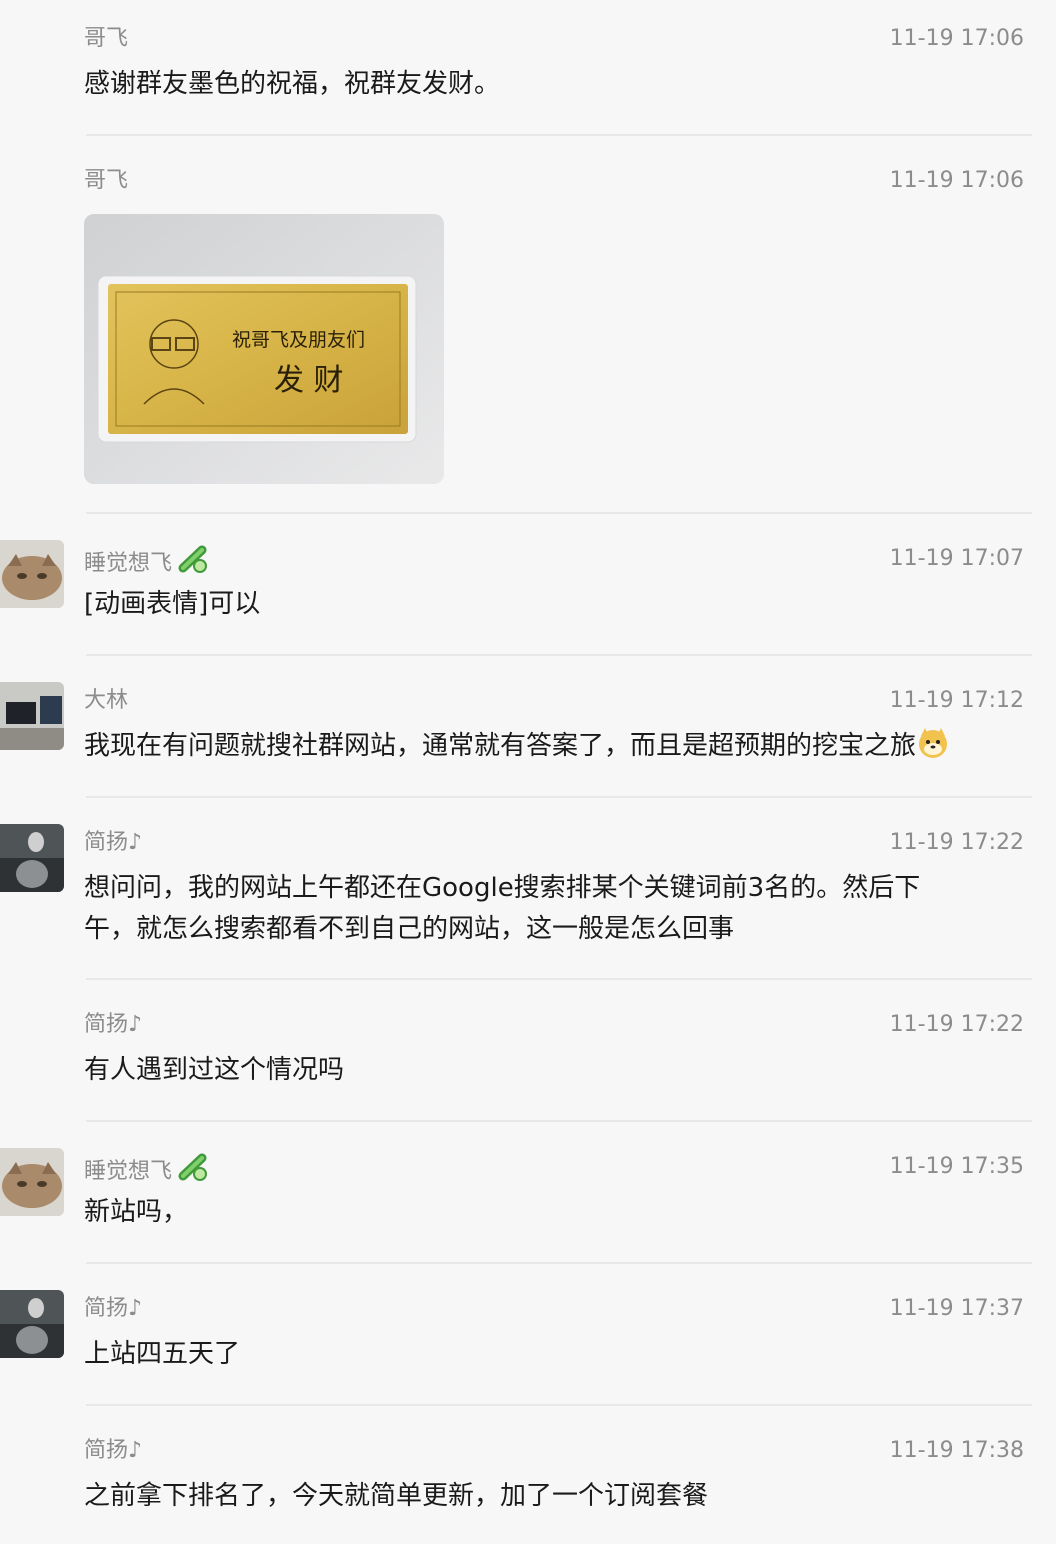  What do you see at coordinates (549, 1496) in the screenshot?
I see `message-text: 之前拿下排名了，今天就简单更新，加了一个订阅套餐` at bounding box center [549, 1496].